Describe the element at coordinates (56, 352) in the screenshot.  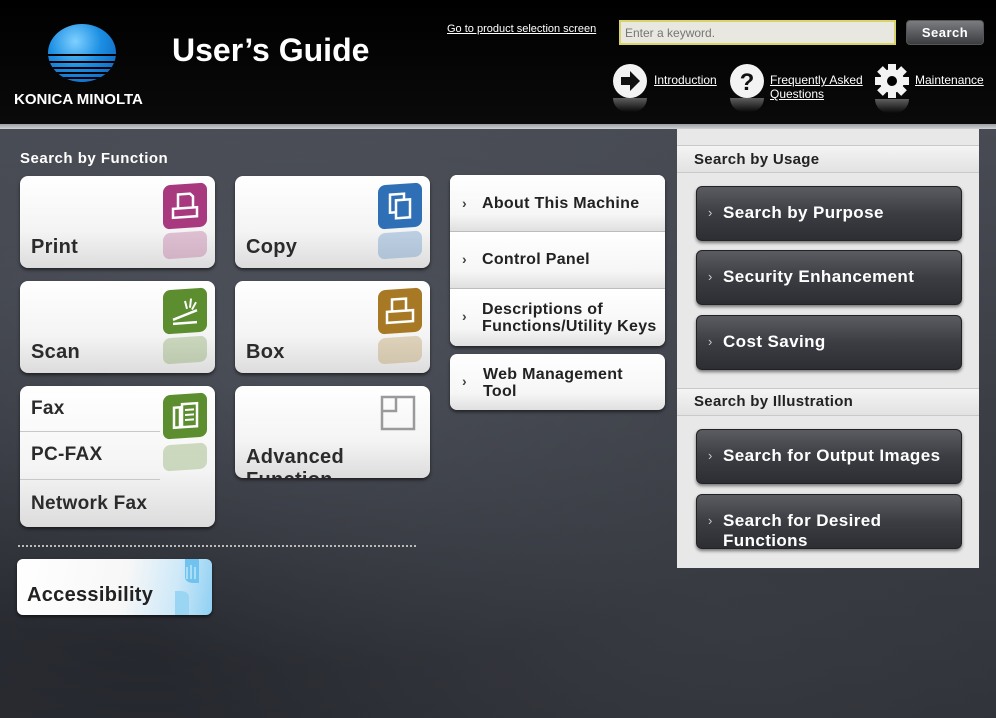
I see `scan-label: Scan` at that location.